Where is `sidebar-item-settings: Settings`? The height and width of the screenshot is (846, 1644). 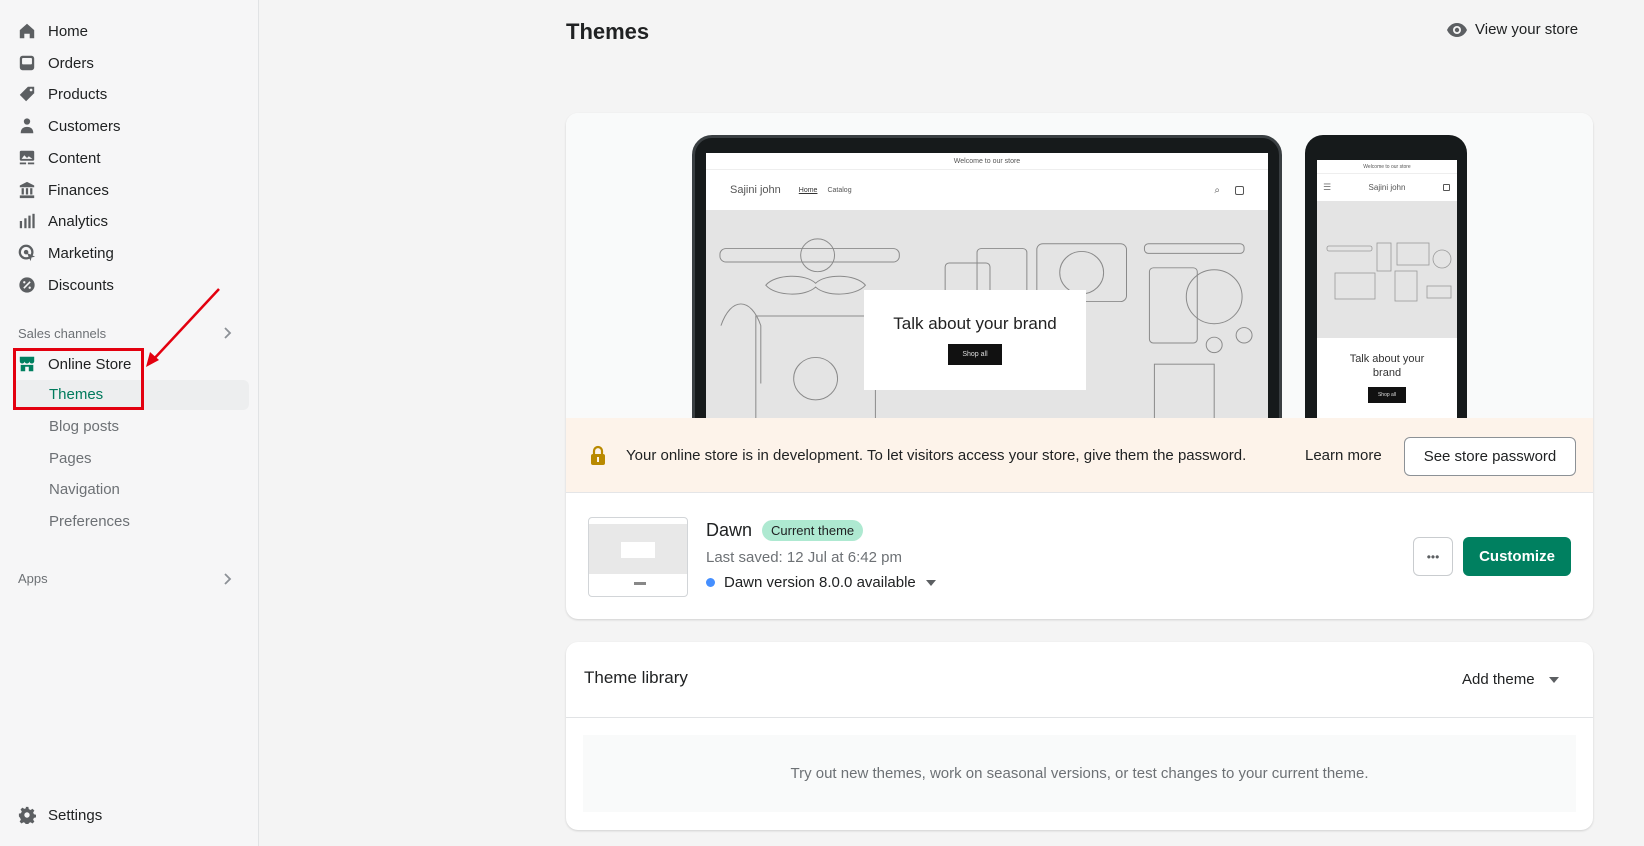
sidebar-item-settings: Settings is located at coordinates (60, 815).